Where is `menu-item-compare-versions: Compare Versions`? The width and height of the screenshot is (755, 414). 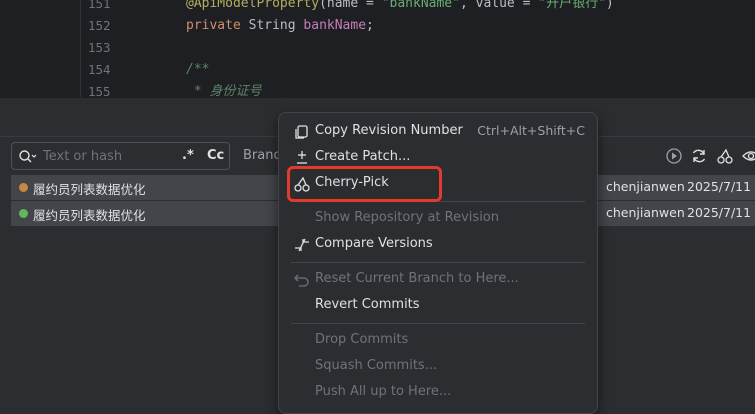 menu-item-compare-versions: Compare Versions is located at coordinates (438, 245).